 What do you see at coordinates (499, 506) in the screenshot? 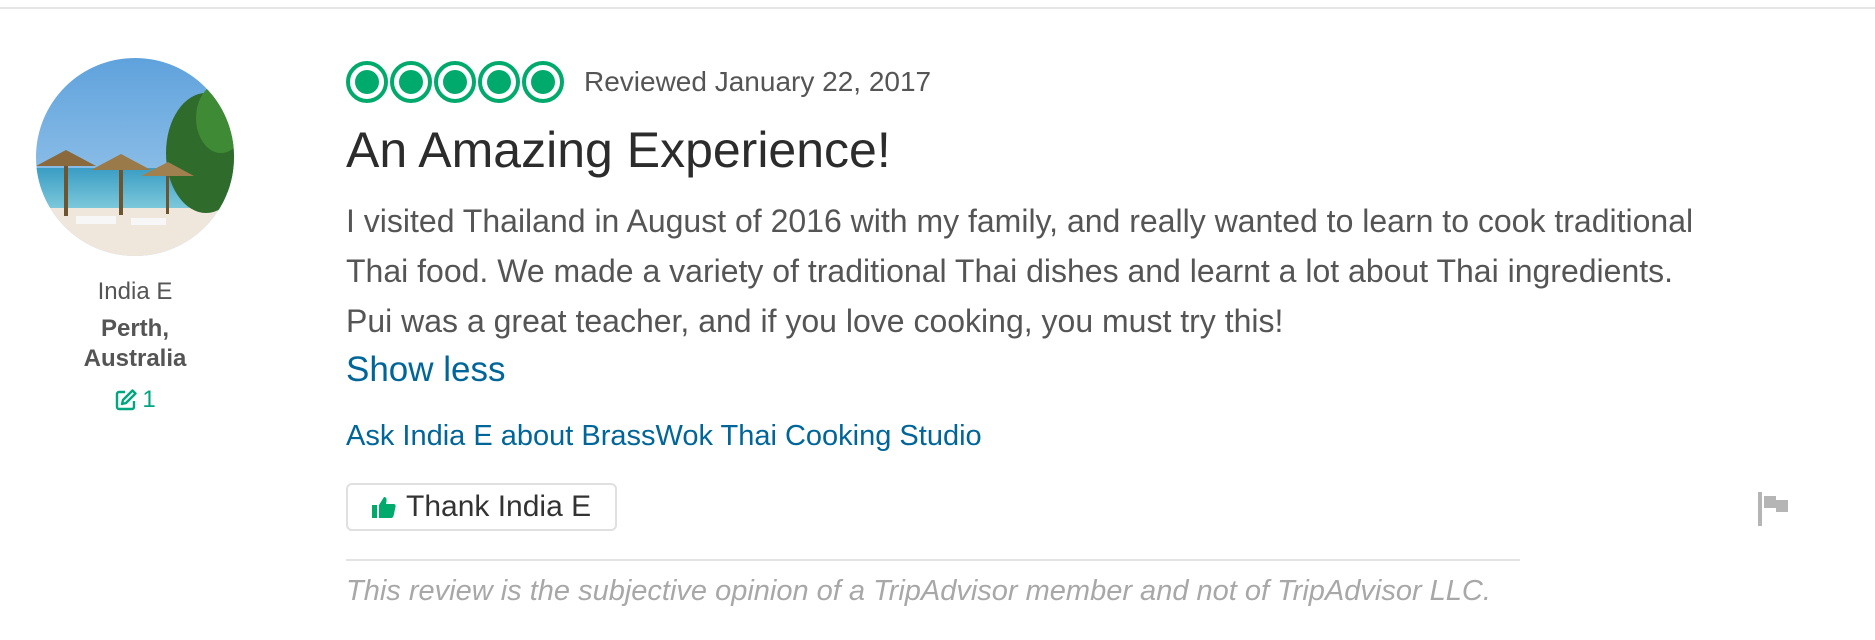
I see `thank-button-label: Thank India E` at bounding box center [499, 506].